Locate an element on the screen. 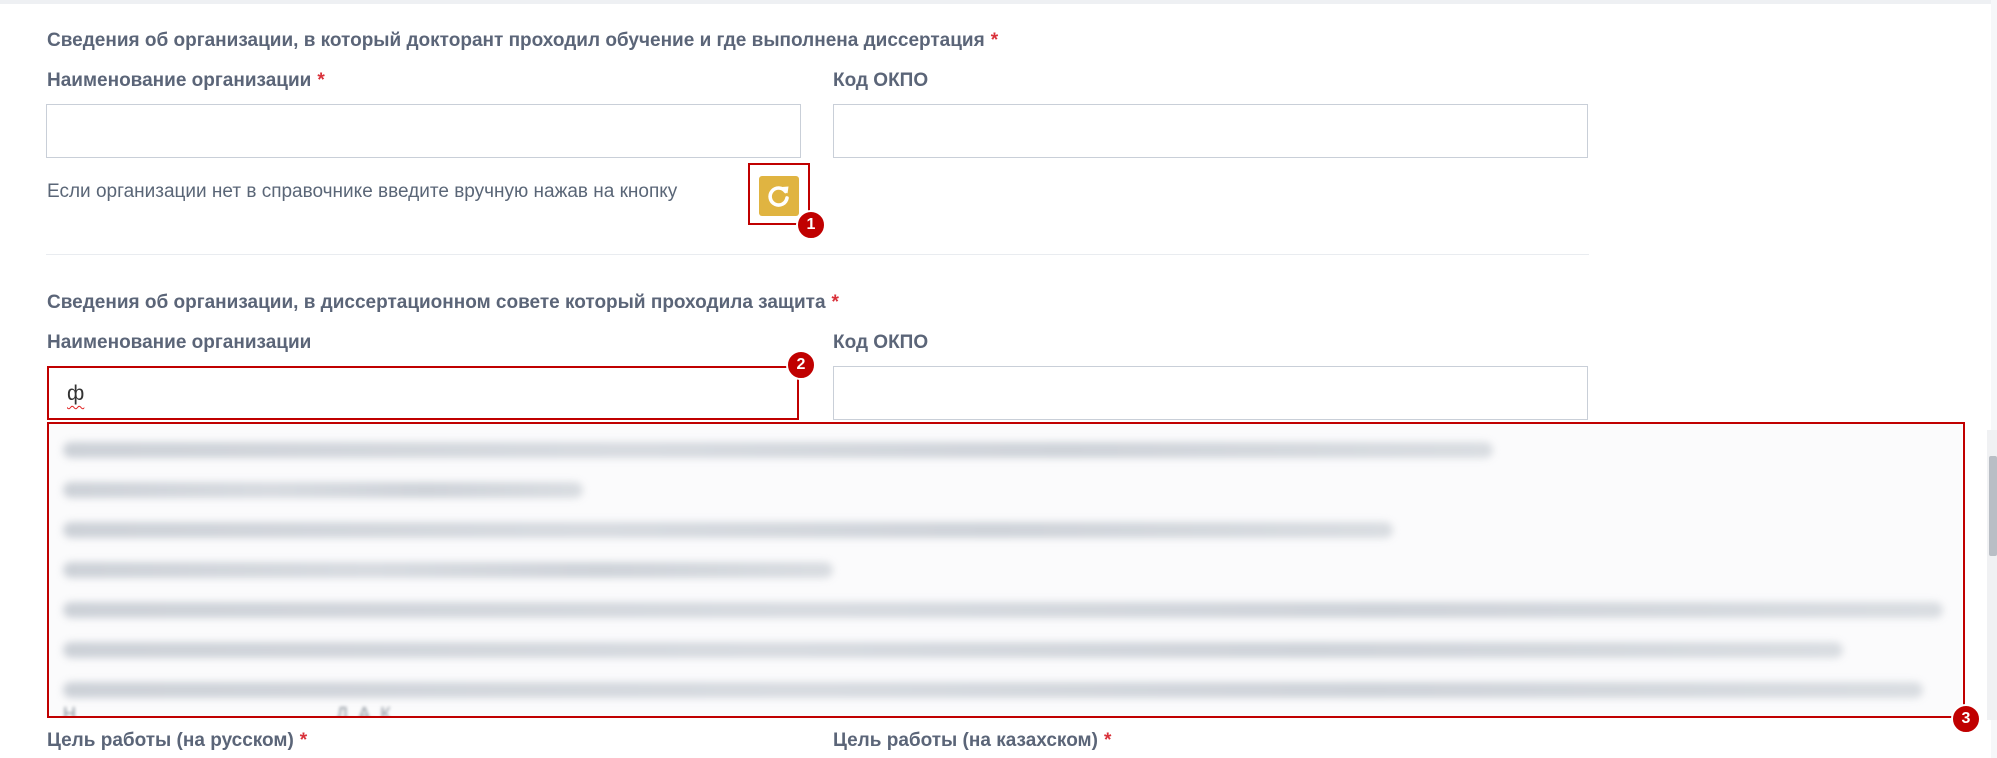 The image size is (1997, 758). section2-org-name-input: ф is located at coordinates (75, 394).